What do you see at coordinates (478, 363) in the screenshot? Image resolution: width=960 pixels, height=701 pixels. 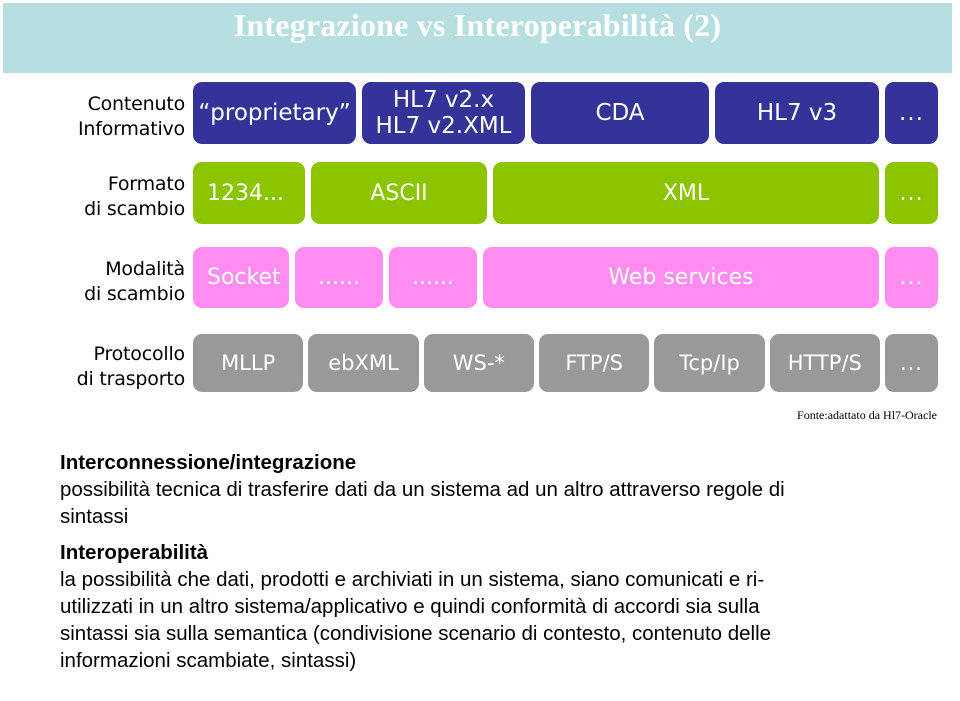 I see `stack-cell-ws-star: WS-*` at bounding box center [478, 363].